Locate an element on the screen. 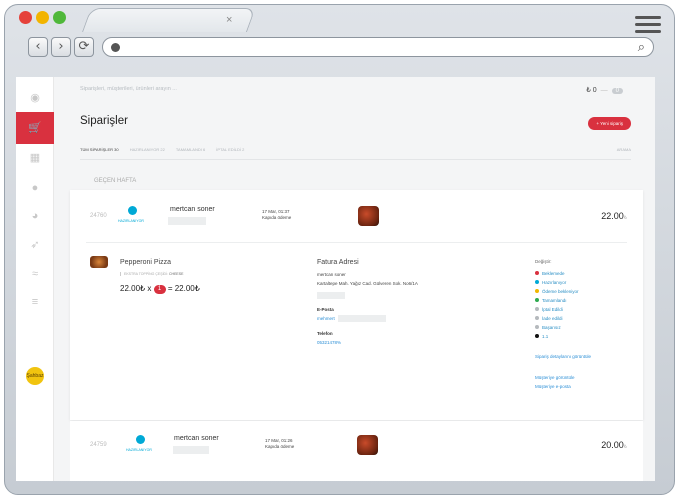  phone-value: 05321478% is located at coordinates (329, 342).